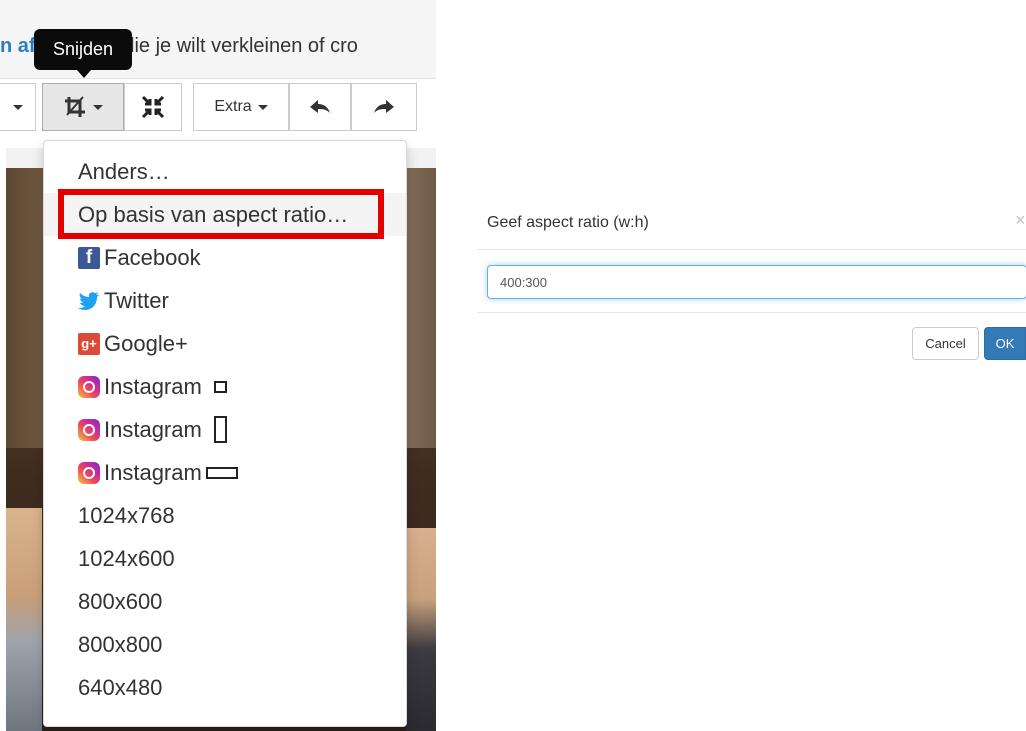  Describe the element at coordinates (233, 106) in the screenshot. I see `extra-label: Extra` at that location.